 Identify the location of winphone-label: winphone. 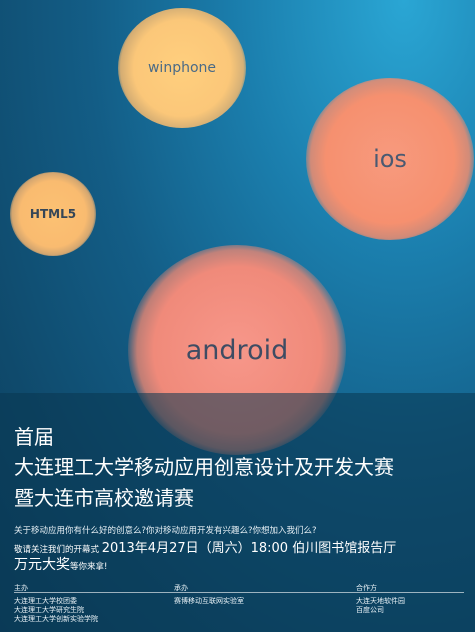
(182, 68).